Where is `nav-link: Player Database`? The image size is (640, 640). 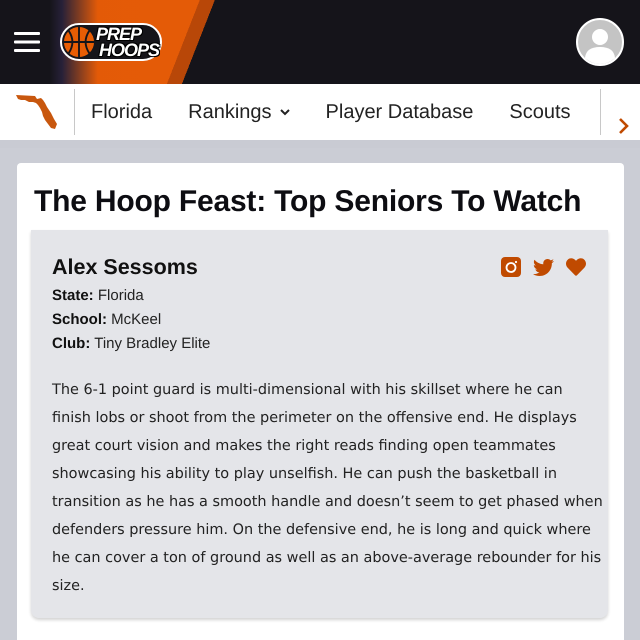 nav-link: Player Database is located at coordinates (400, 112).